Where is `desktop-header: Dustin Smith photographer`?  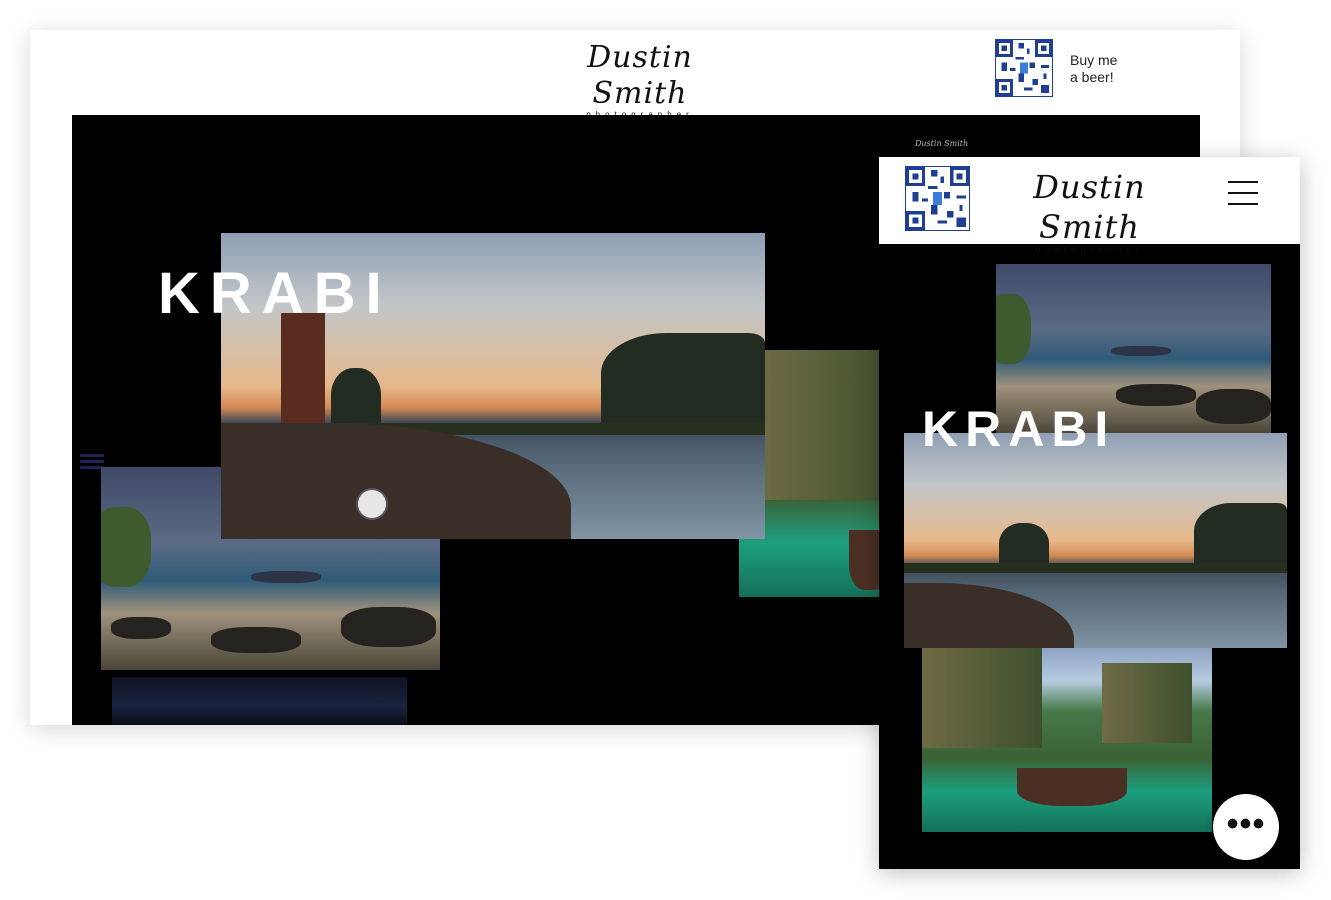 desktop-header: Dustin Smith photographer is located at coordinates (635, 74).